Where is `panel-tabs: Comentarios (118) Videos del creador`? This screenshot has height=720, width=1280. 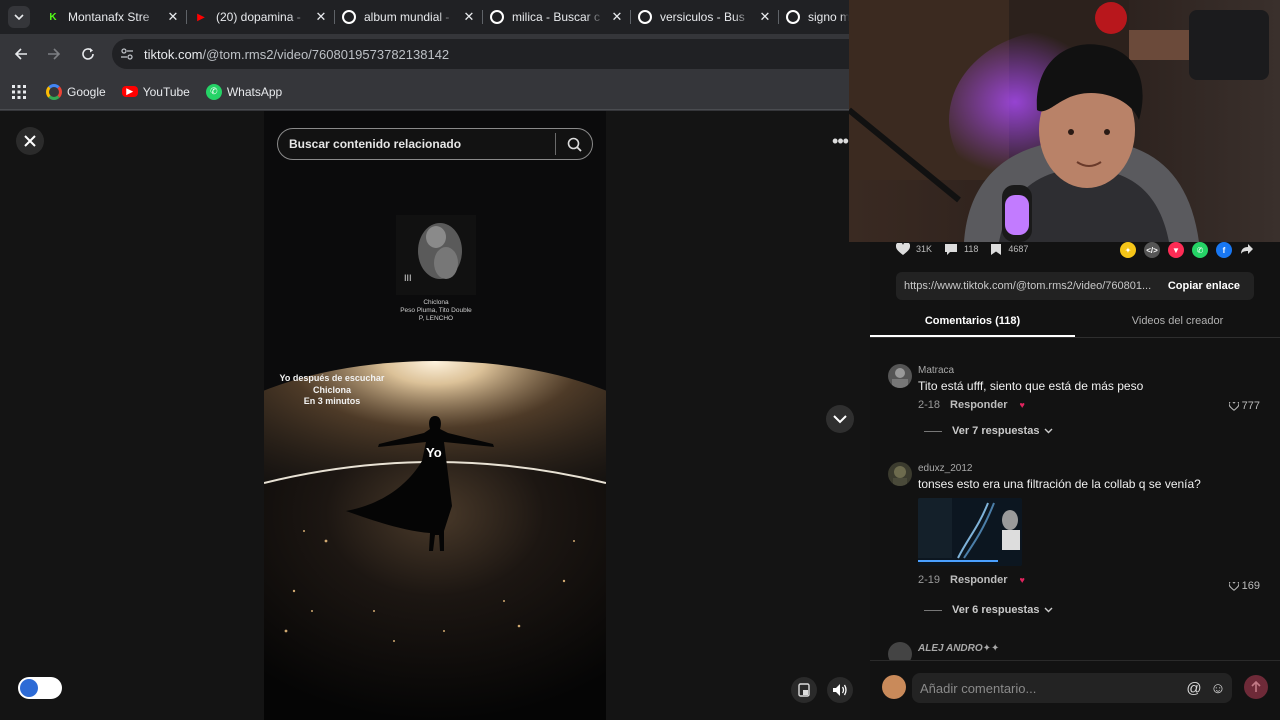 panel-tabs: Comentarios (118) Videos del creador is located at coordinates (1075, 323).